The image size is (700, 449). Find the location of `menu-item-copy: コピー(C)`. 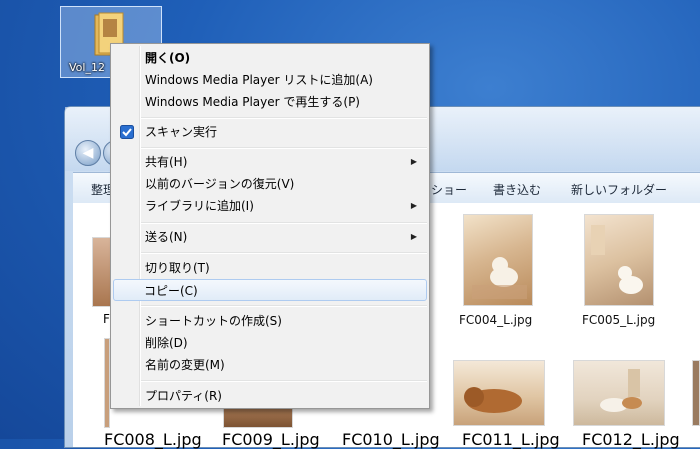

menu-item-copy: コピー(C) is located at coordinates (270, 290).